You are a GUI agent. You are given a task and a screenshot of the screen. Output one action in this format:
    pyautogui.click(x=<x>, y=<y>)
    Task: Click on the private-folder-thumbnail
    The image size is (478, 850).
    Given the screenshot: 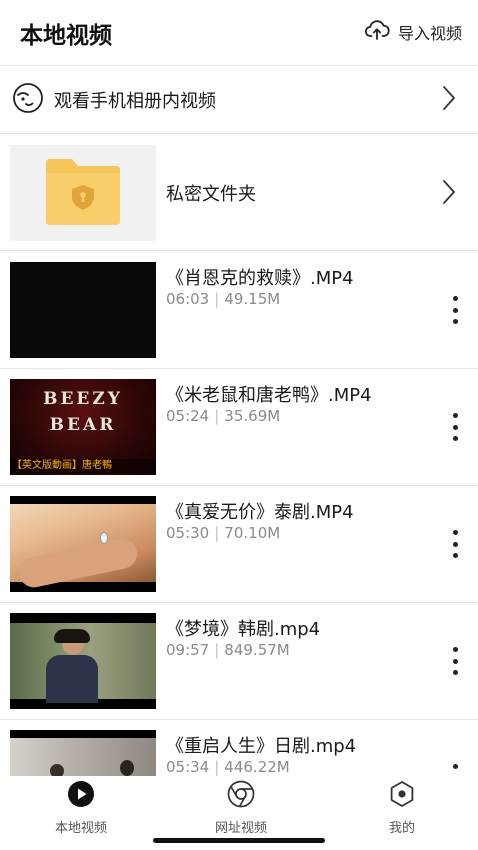 What is the action you would take?
    pyautogui.click(x=83, y=193)
    